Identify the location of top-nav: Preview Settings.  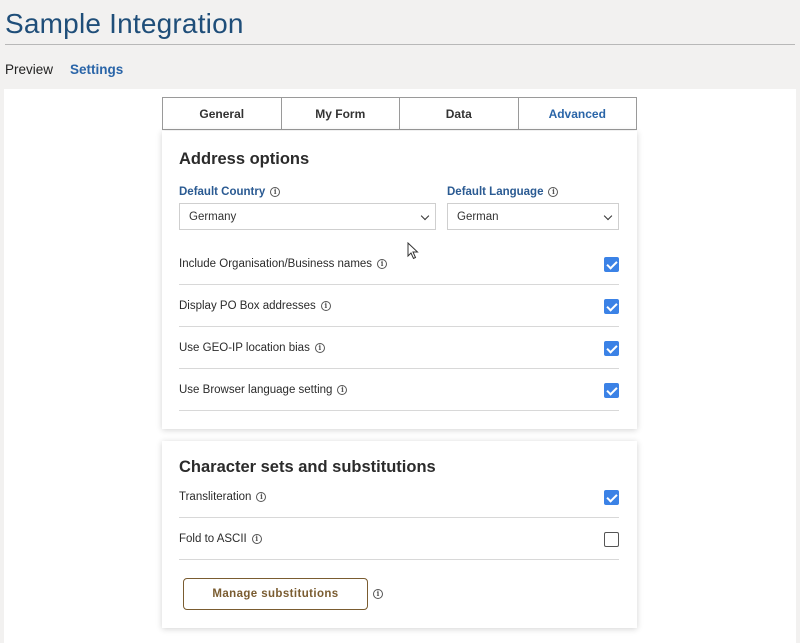
(64, 69).